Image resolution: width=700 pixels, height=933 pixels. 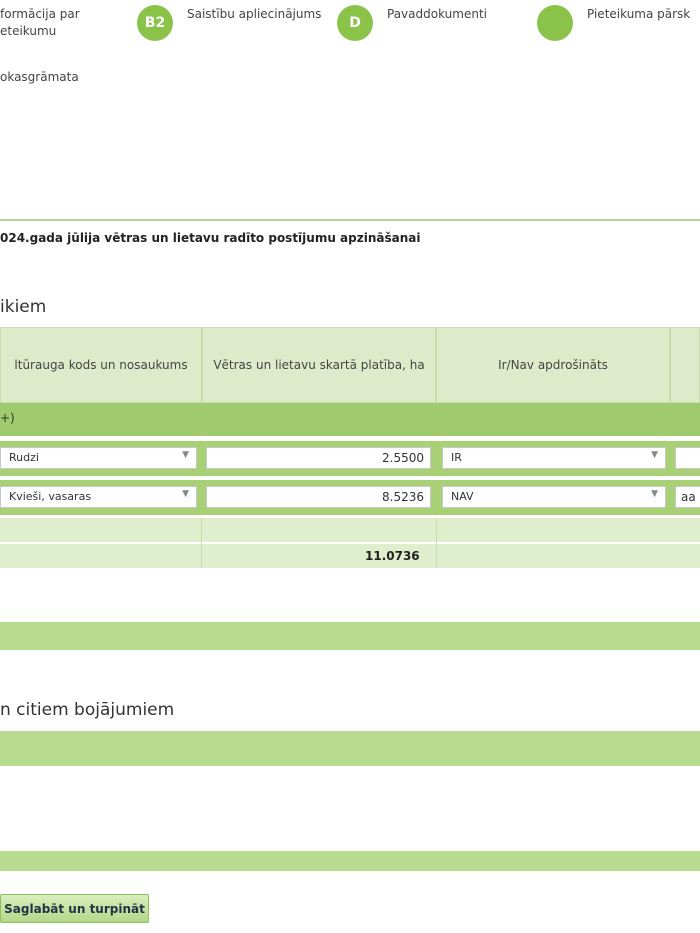 I want to click on header-divider, so click(x=350, y=220).